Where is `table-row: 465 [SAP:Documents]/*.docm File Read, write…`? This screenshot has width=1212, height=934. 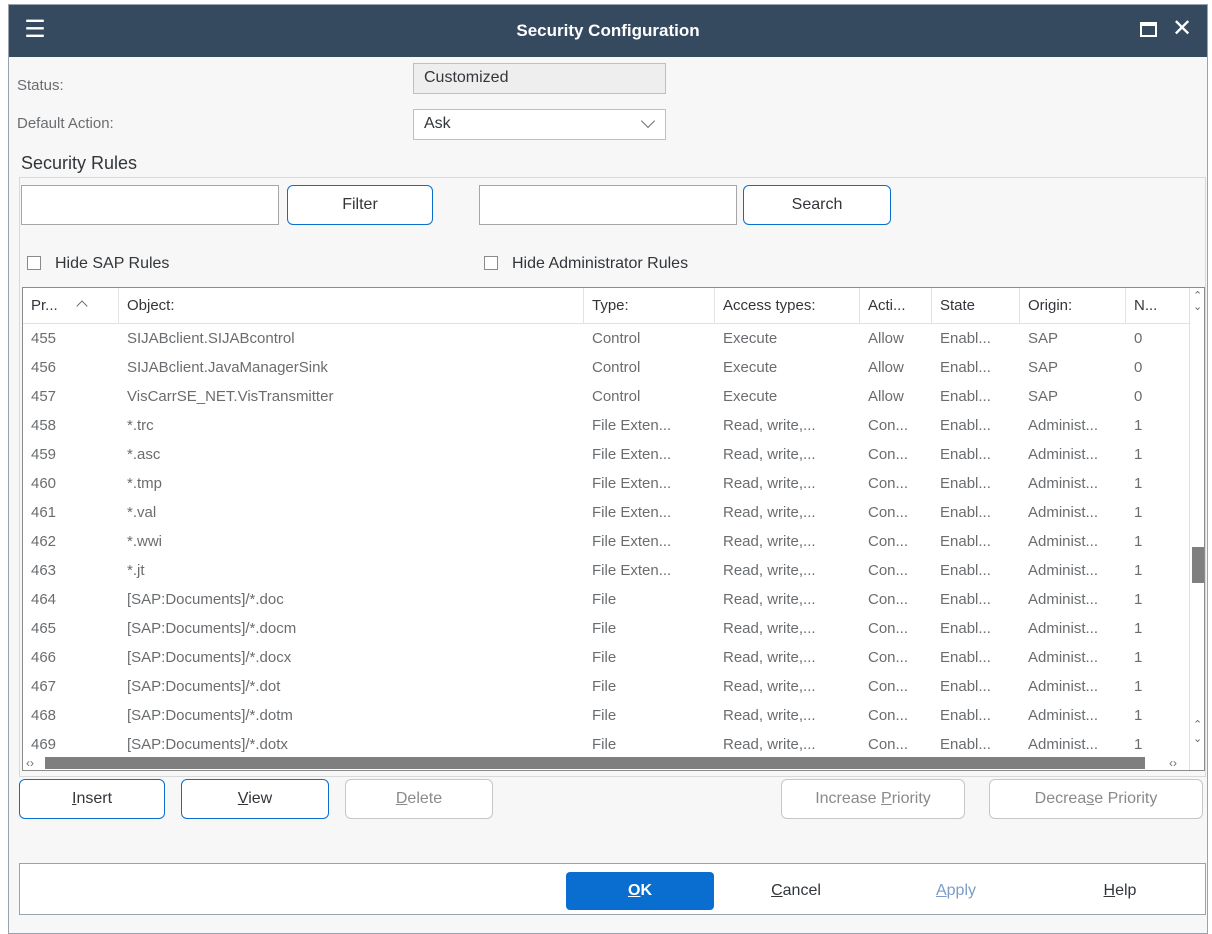
table-row: 465 [SAP:Documents]/*.docm File Read, write… is located at coordinates (606, 628).